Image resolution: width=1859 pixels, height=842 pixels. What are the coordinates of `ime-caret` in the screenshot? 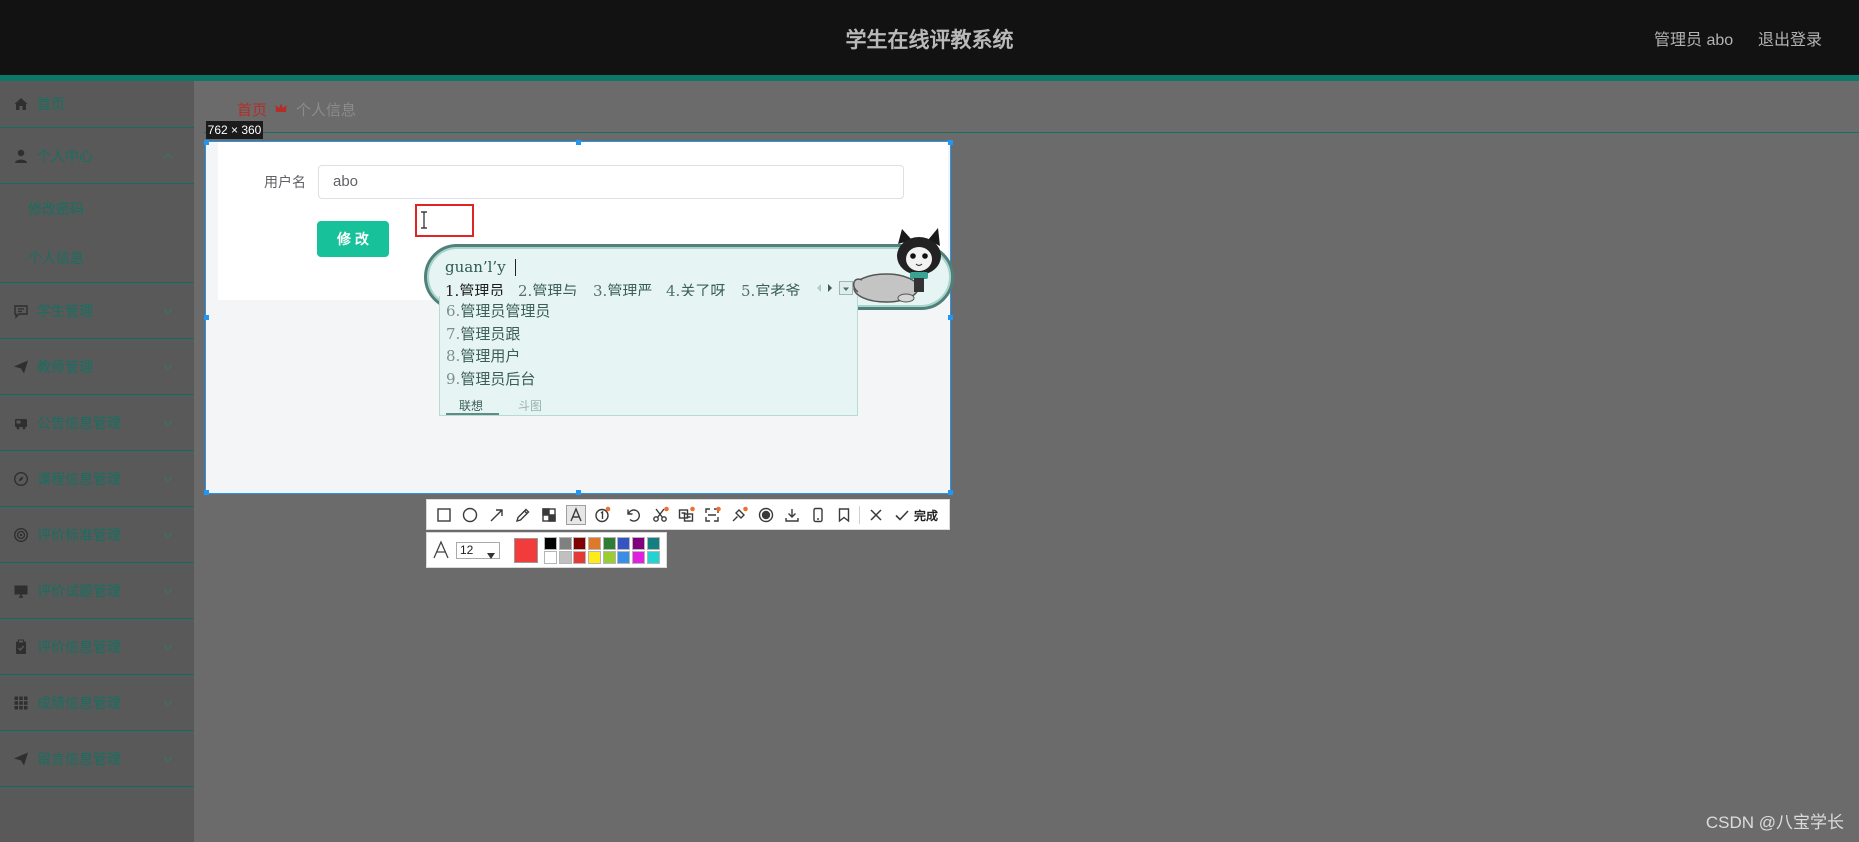 It's located at (515, 267).